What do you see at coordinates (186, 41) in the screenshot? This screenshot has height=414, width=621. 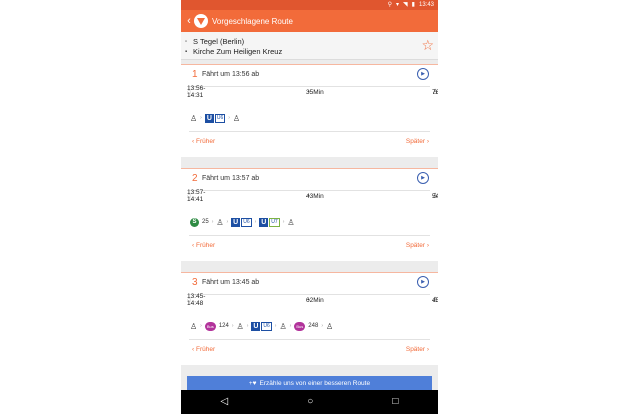 I see `origin-marker-icon: ▫` at bounding box center [186, 41].